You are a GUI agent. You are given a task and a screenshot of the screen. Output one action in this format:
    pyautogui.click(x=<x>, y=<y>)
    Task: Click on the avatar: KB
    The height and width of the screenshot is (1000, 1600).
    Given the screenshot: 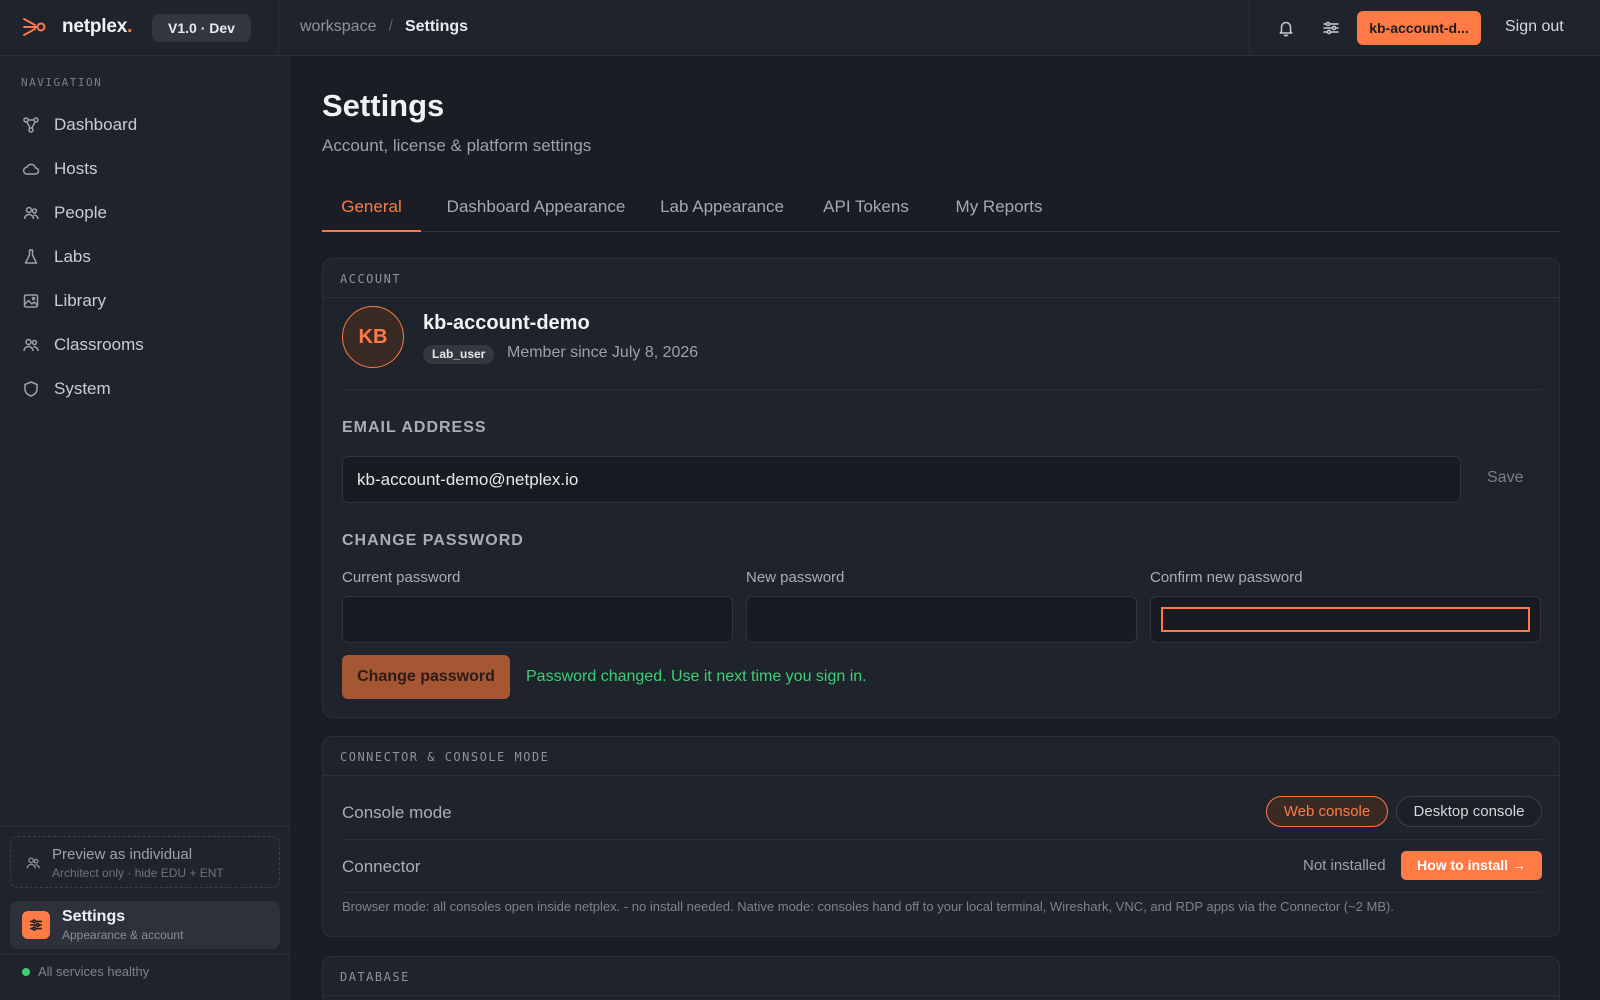 What is the action you would take?
    pyautogui.click(x=373, y=337)
    